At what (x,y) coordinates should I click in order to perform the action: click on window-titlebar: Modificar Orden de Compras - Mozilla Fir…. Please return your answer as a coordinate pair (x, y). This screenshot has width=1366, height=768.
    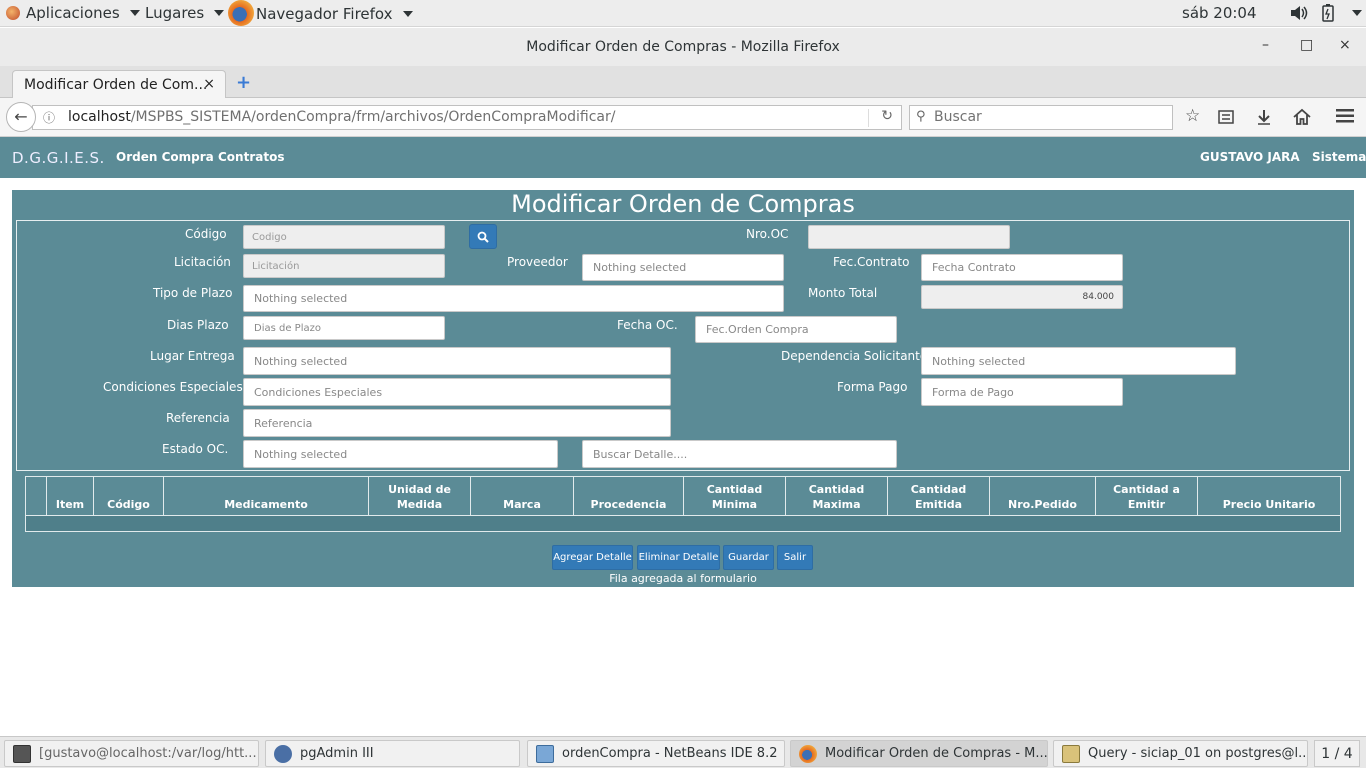
    Looking at the image, I should click on (683, 47).